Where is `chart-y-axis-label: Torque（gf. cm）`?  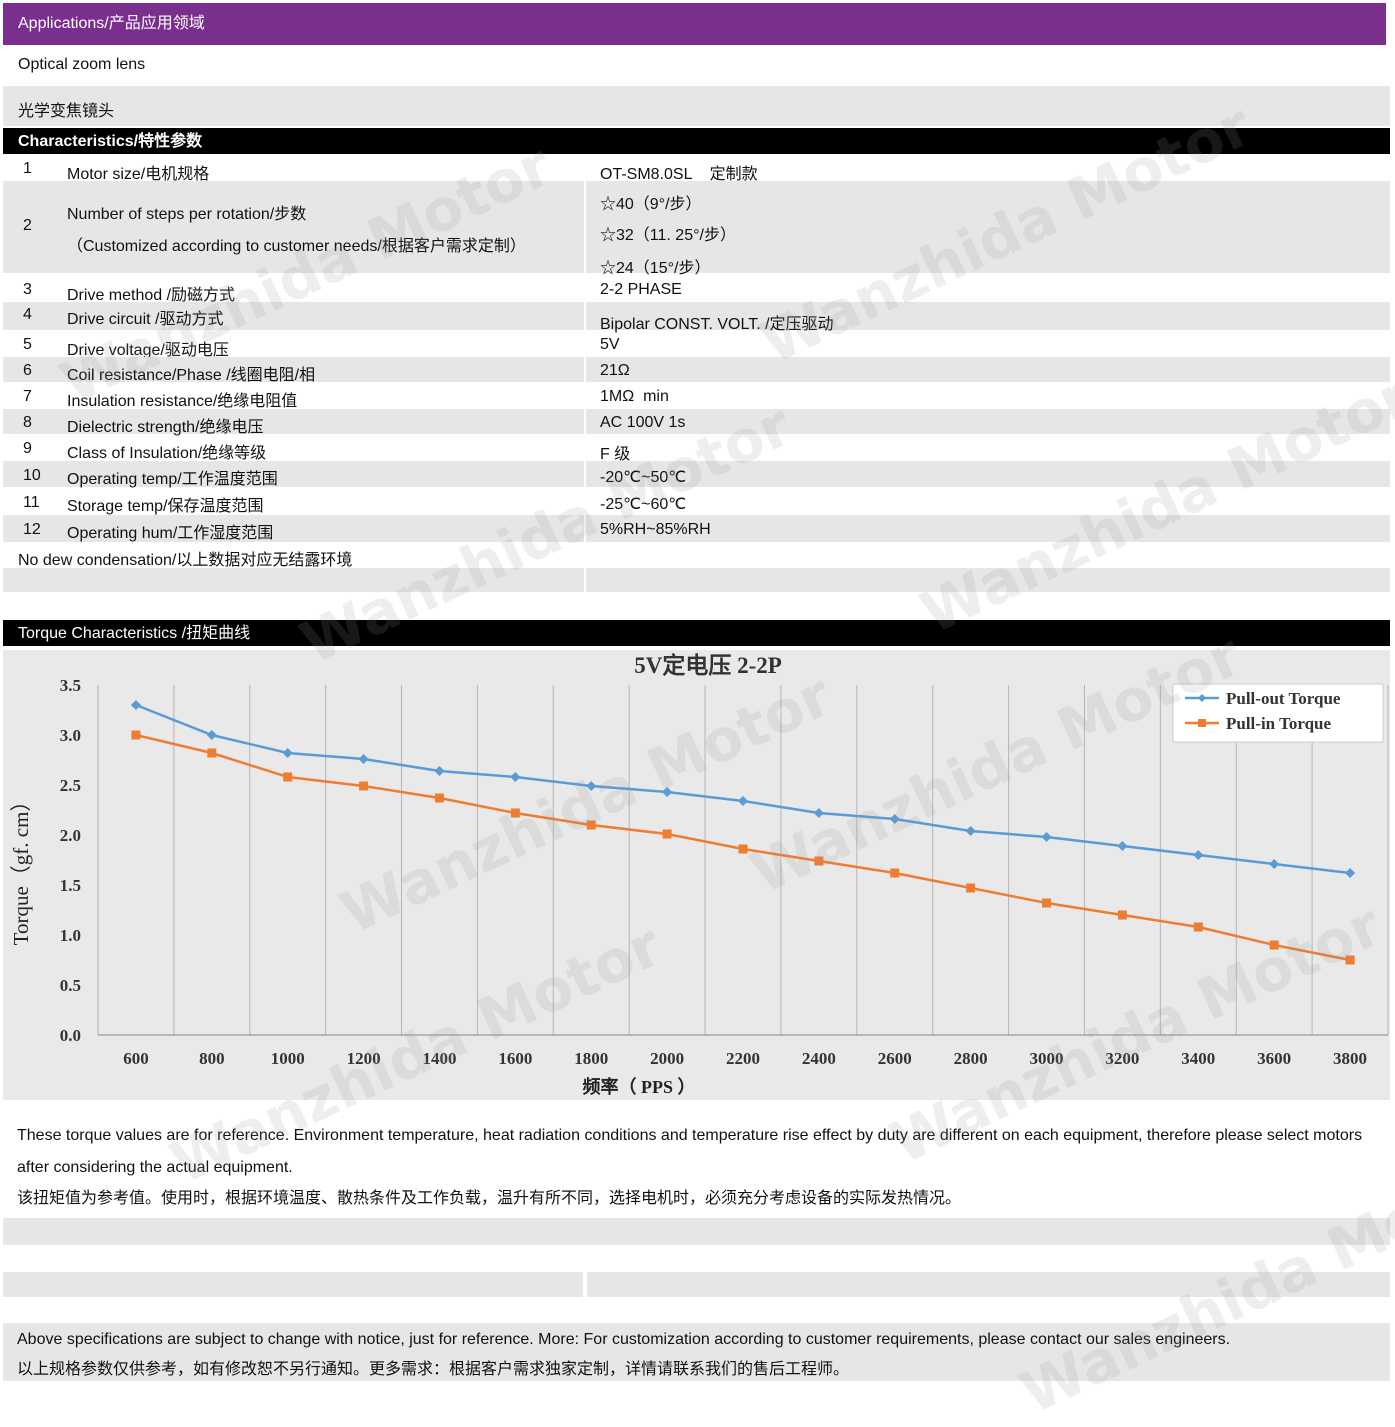 chart-y-axis-label: Torque（gf. cm） is located at coordinates (21, 868).